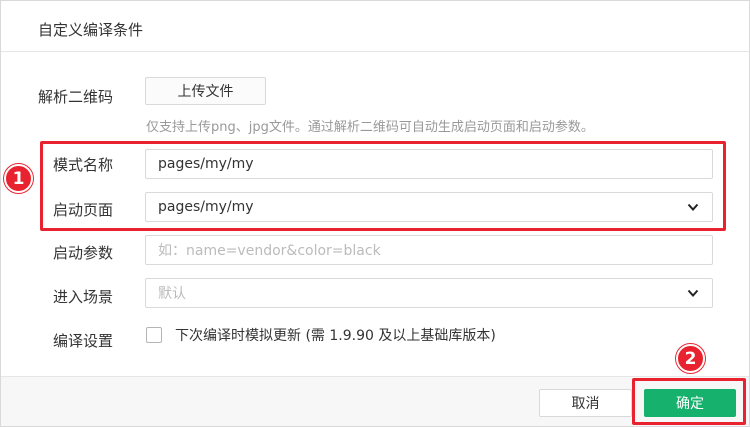 The width and height of the screenshot is (750, 427). I want to click on cancel-button: 取消, so click(585, 403).